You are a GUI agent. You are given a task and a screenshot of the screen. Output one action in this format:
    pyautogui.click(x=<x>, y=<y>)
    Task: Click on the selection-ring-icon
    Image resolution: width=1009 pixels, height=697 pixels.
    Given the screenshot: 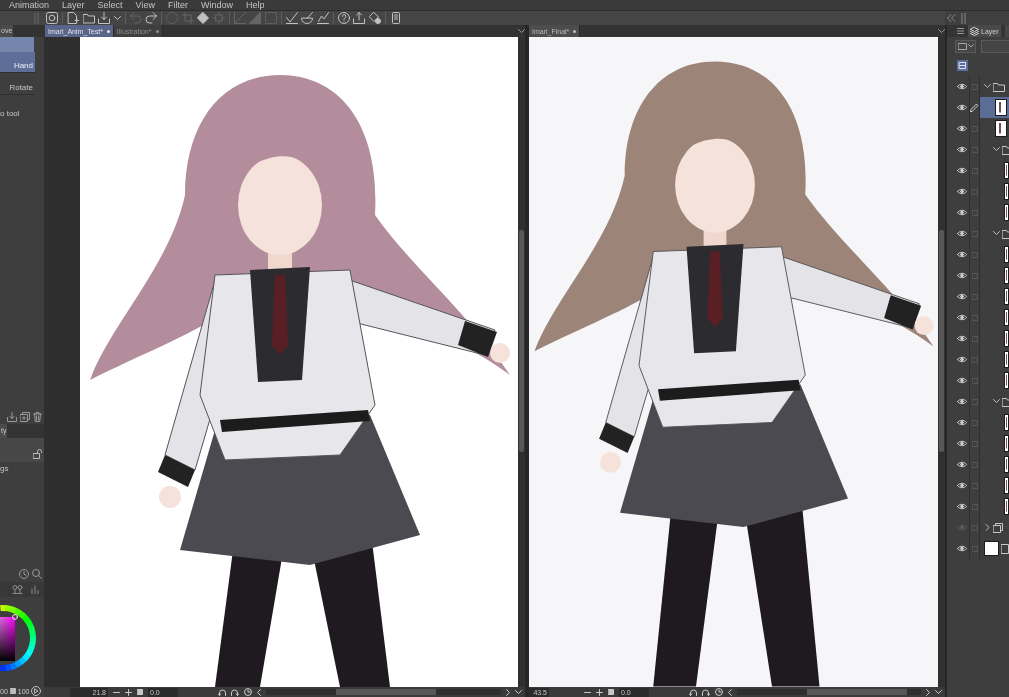 What is the action you would take?
    pyautogui.click(x=15, y=617)
    